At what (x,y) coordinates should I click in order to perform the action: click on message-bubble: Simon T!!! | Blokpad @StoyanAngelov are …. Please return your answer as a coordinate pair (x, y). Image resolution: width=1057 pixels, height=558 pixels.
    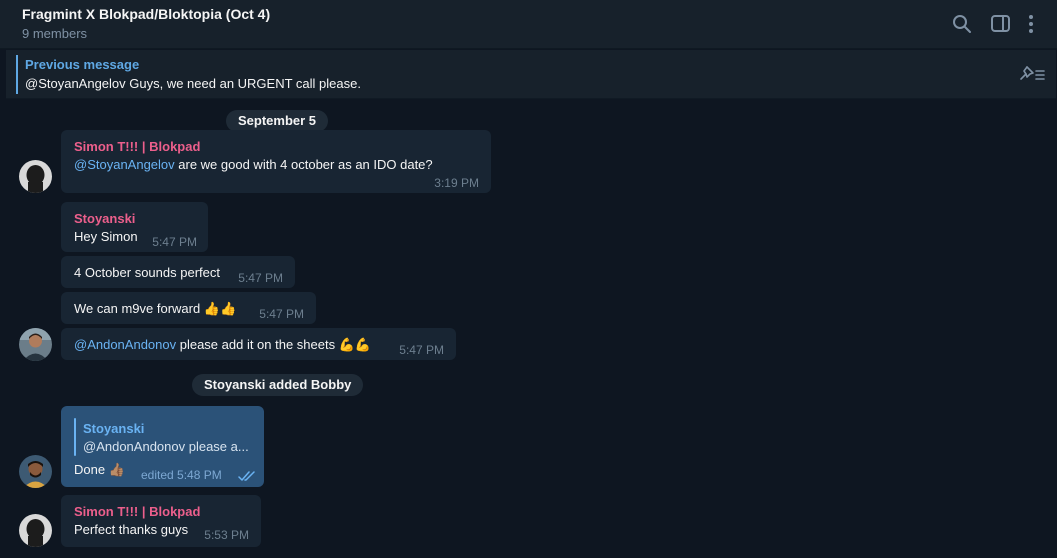
    Looking at the image, I should click on (276, 161).